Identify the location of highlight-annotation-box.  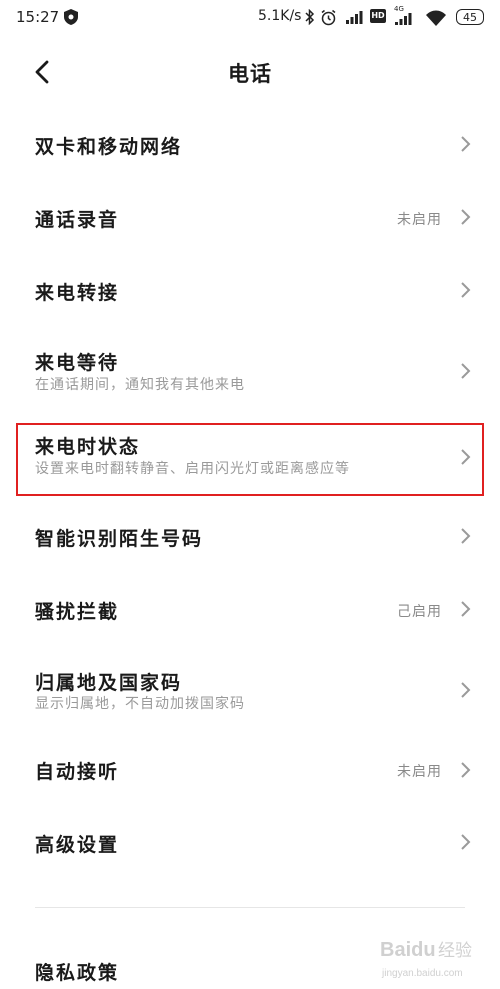
(250, 459).